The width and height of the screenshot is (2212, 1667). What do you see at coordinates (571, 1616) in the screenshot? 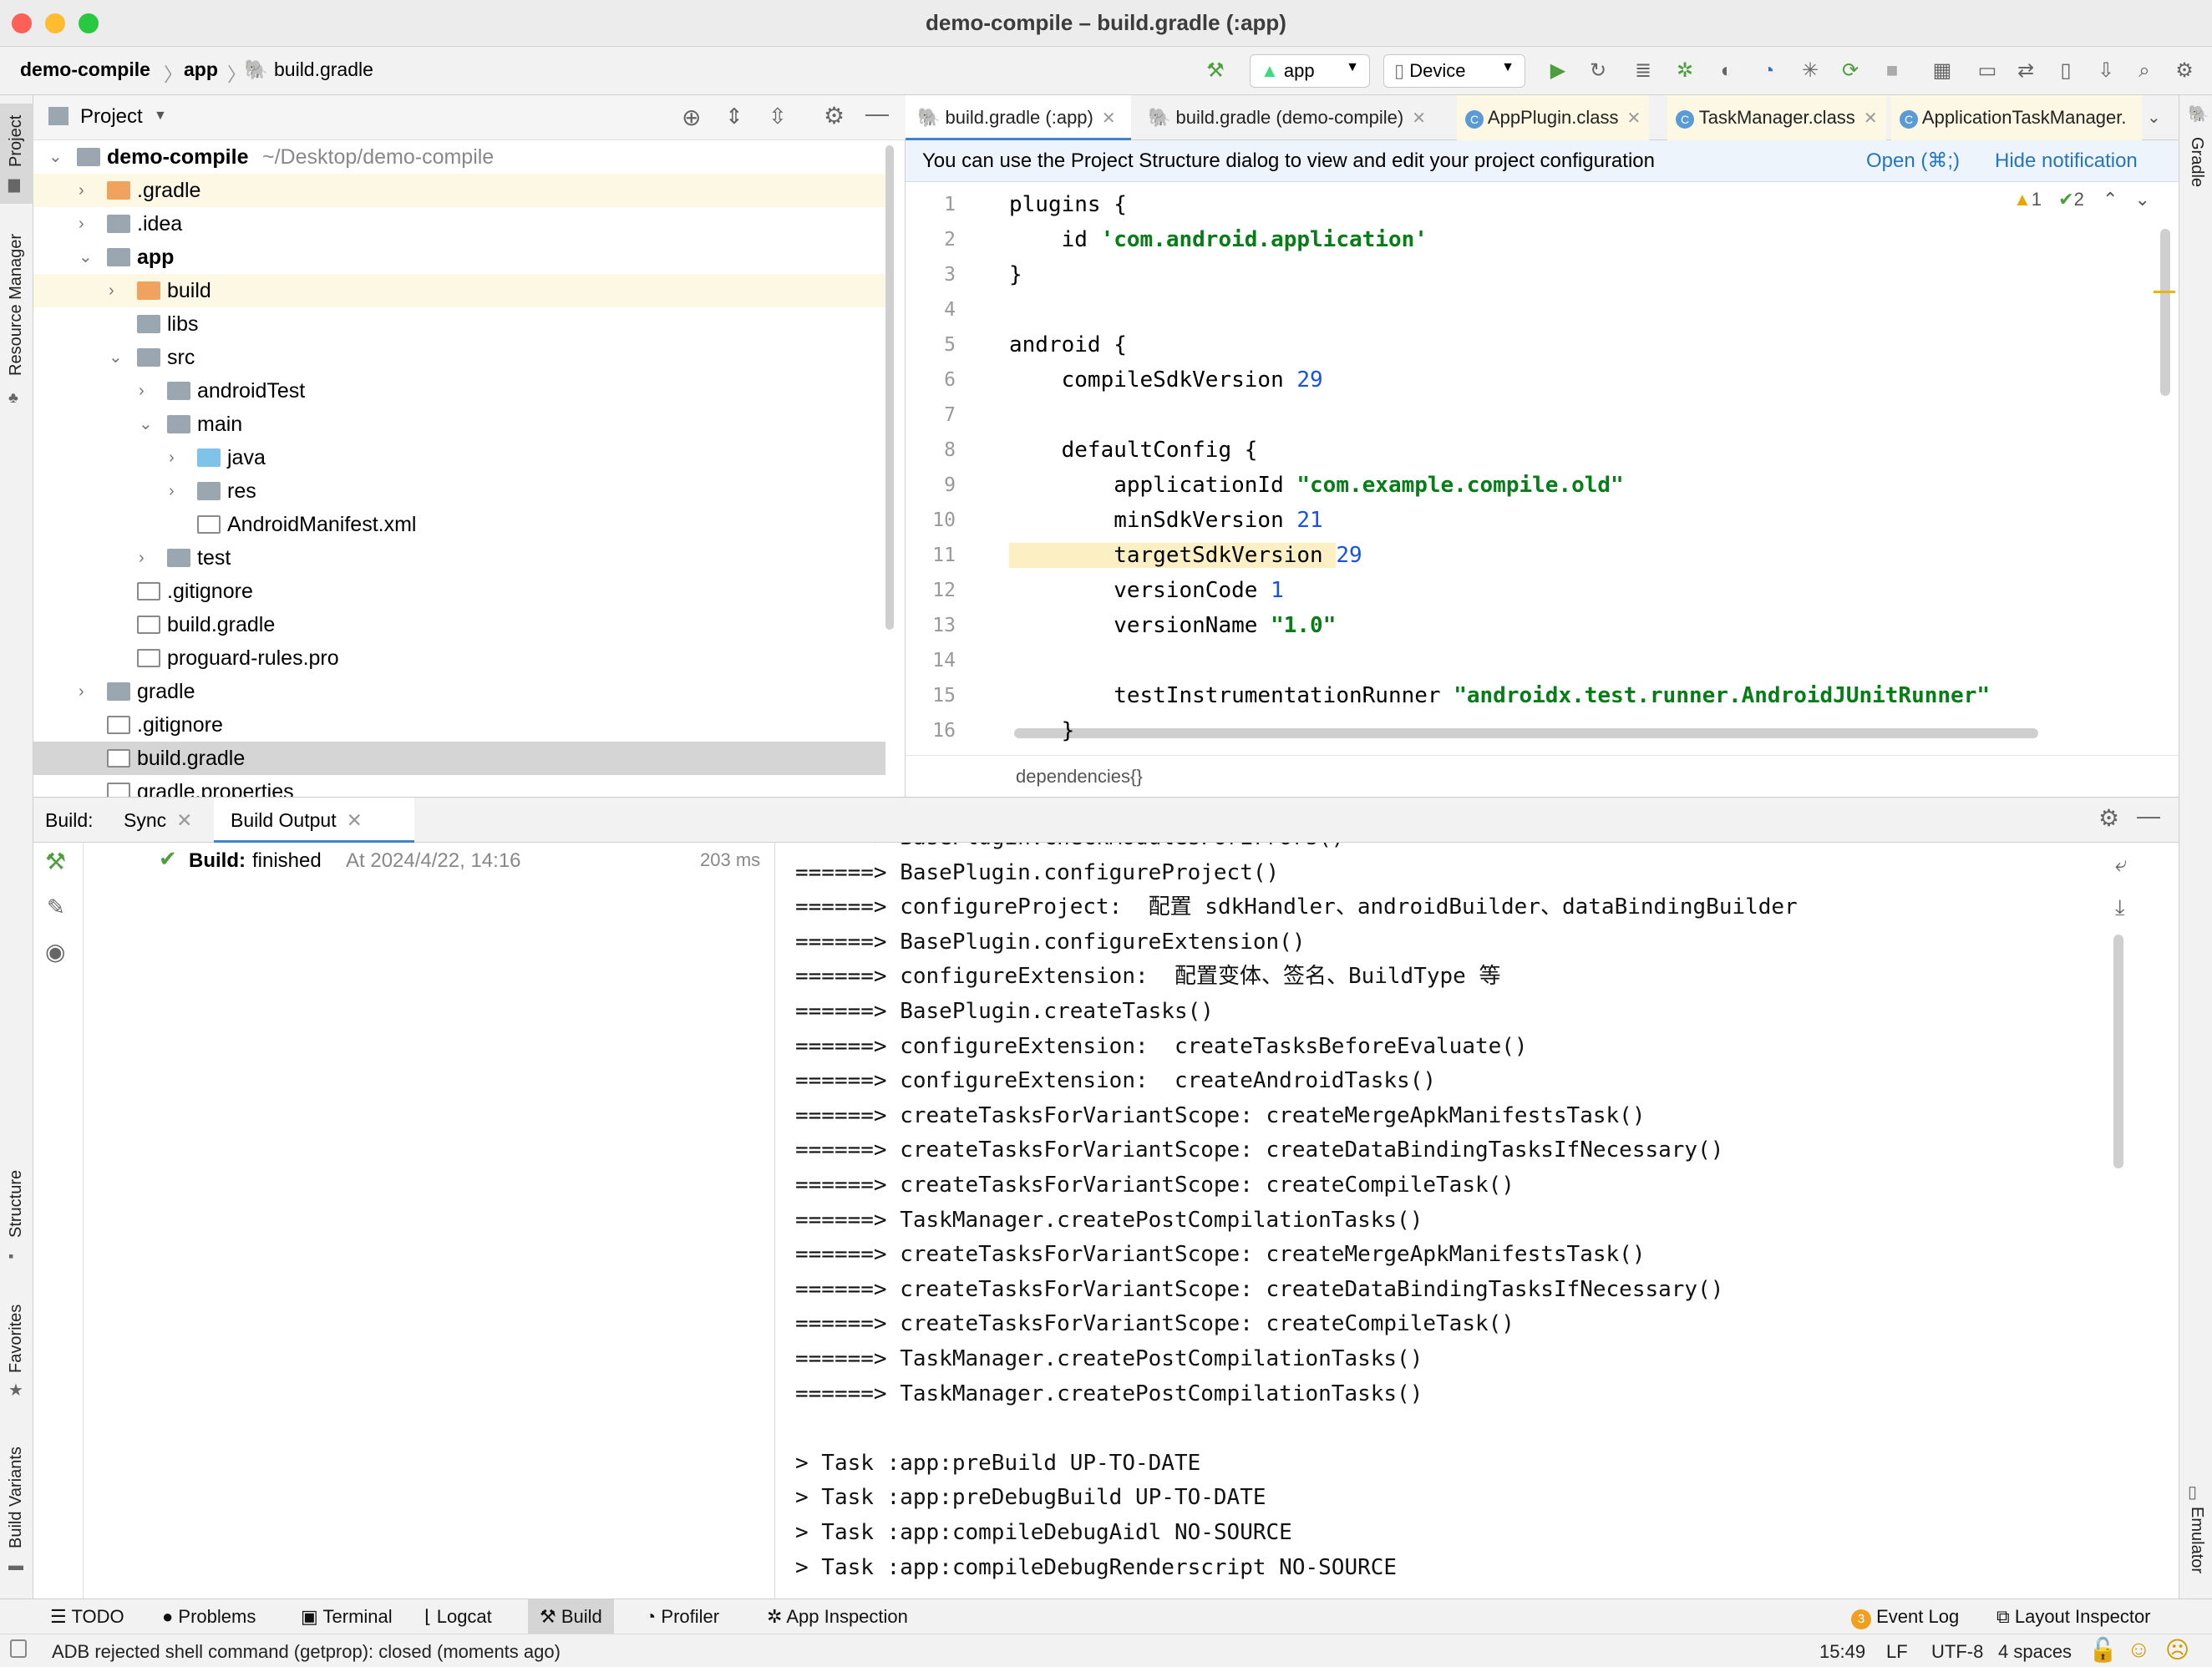
I see `build-tool-button: ⚒ Build` at bounding box center [571, 1616].